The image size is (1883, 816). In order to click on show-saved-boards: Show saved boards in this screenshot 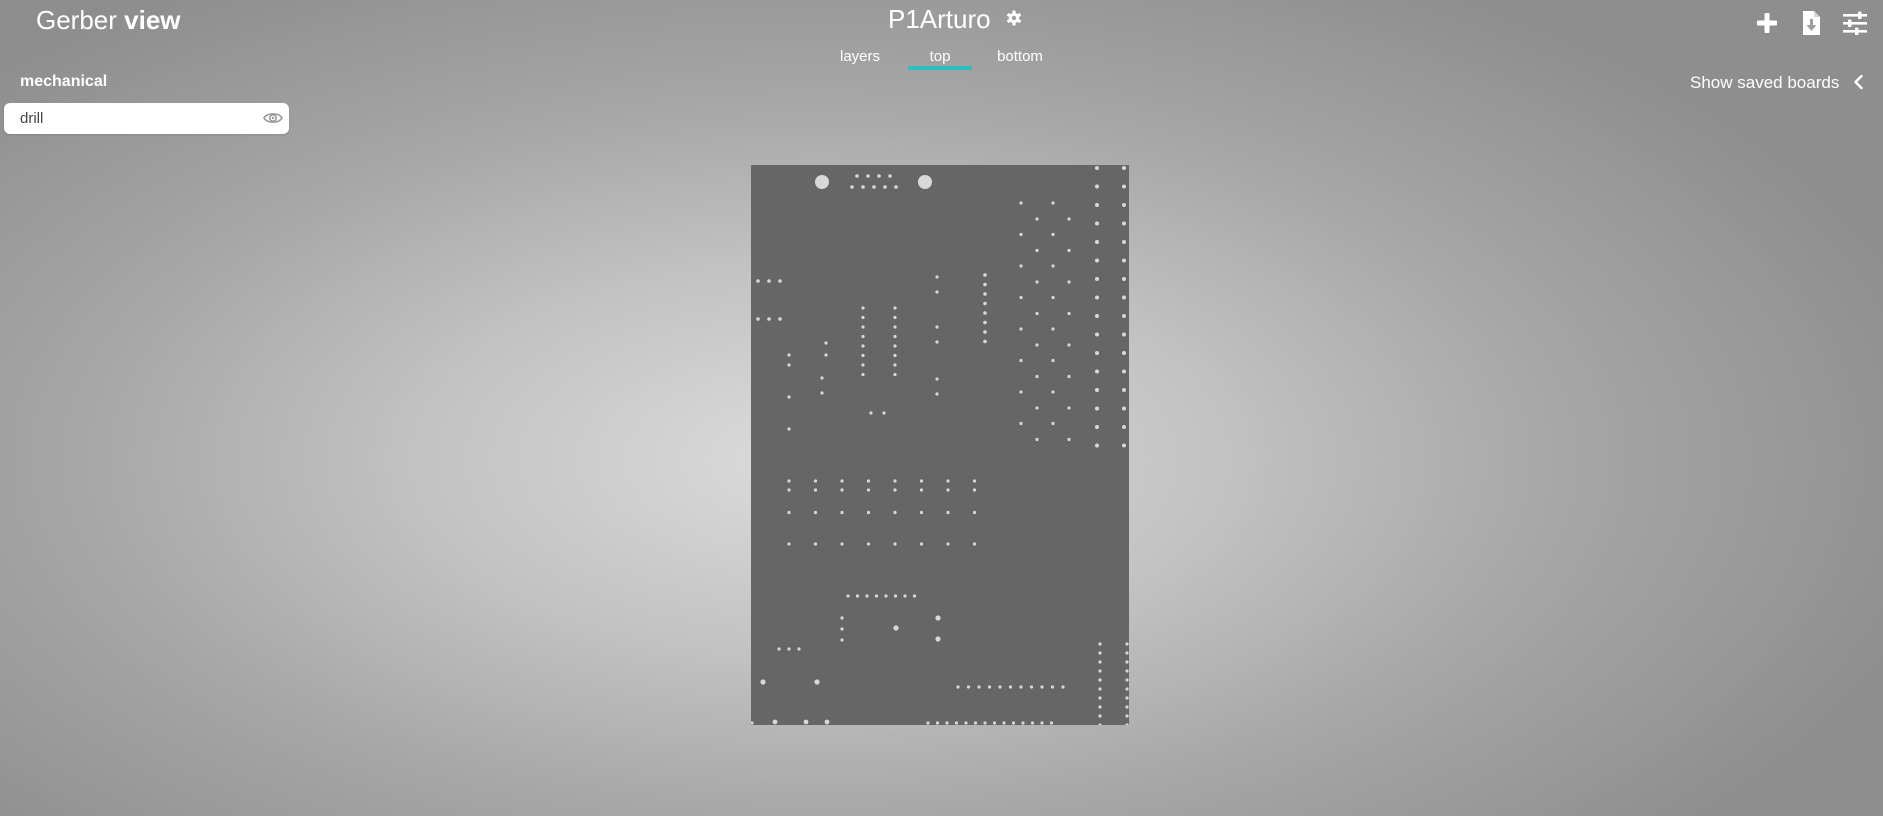, I will do `click(1764, 83)`.